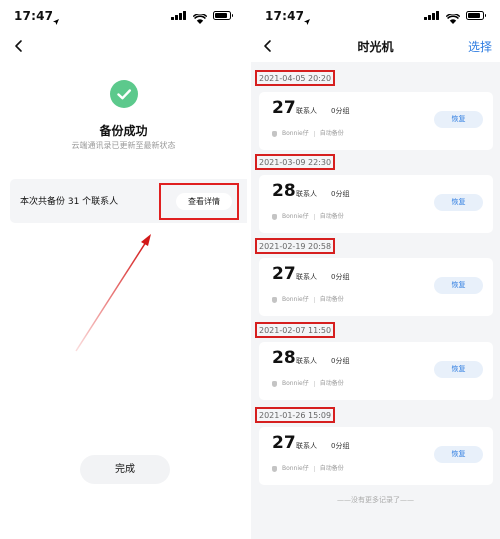 This screenshot has width=500, height=539. I want to click on backup-date: 2021-04-05 20:20, so click(295, 78).